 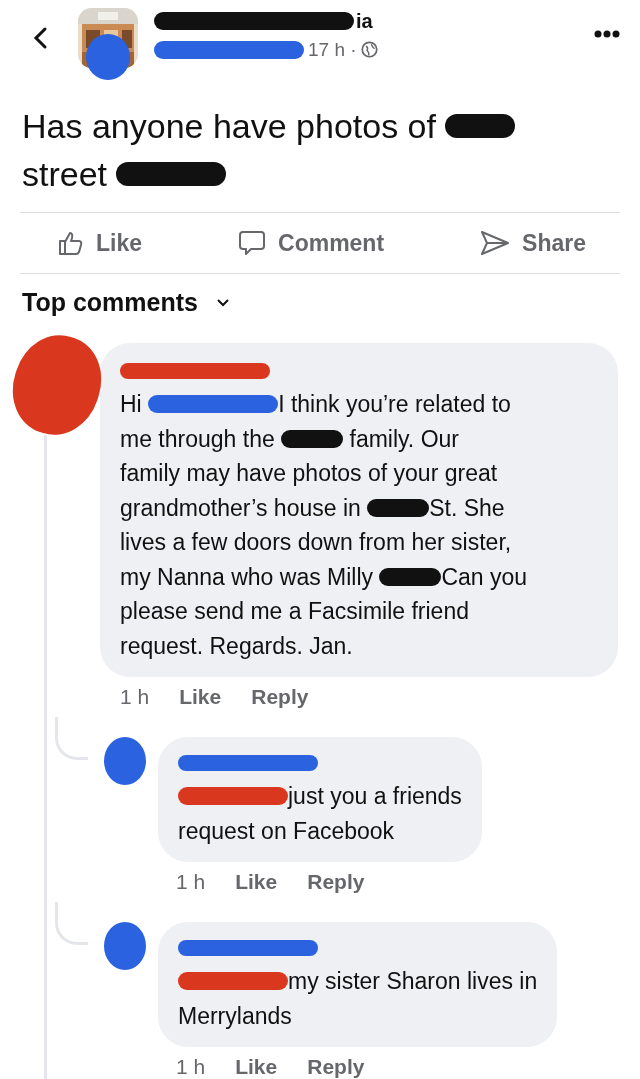 What do you see at coordinates (394, 404) in the screenshot?
I see `comment-text: I think you’re related to` at bounding box center [394, 404].